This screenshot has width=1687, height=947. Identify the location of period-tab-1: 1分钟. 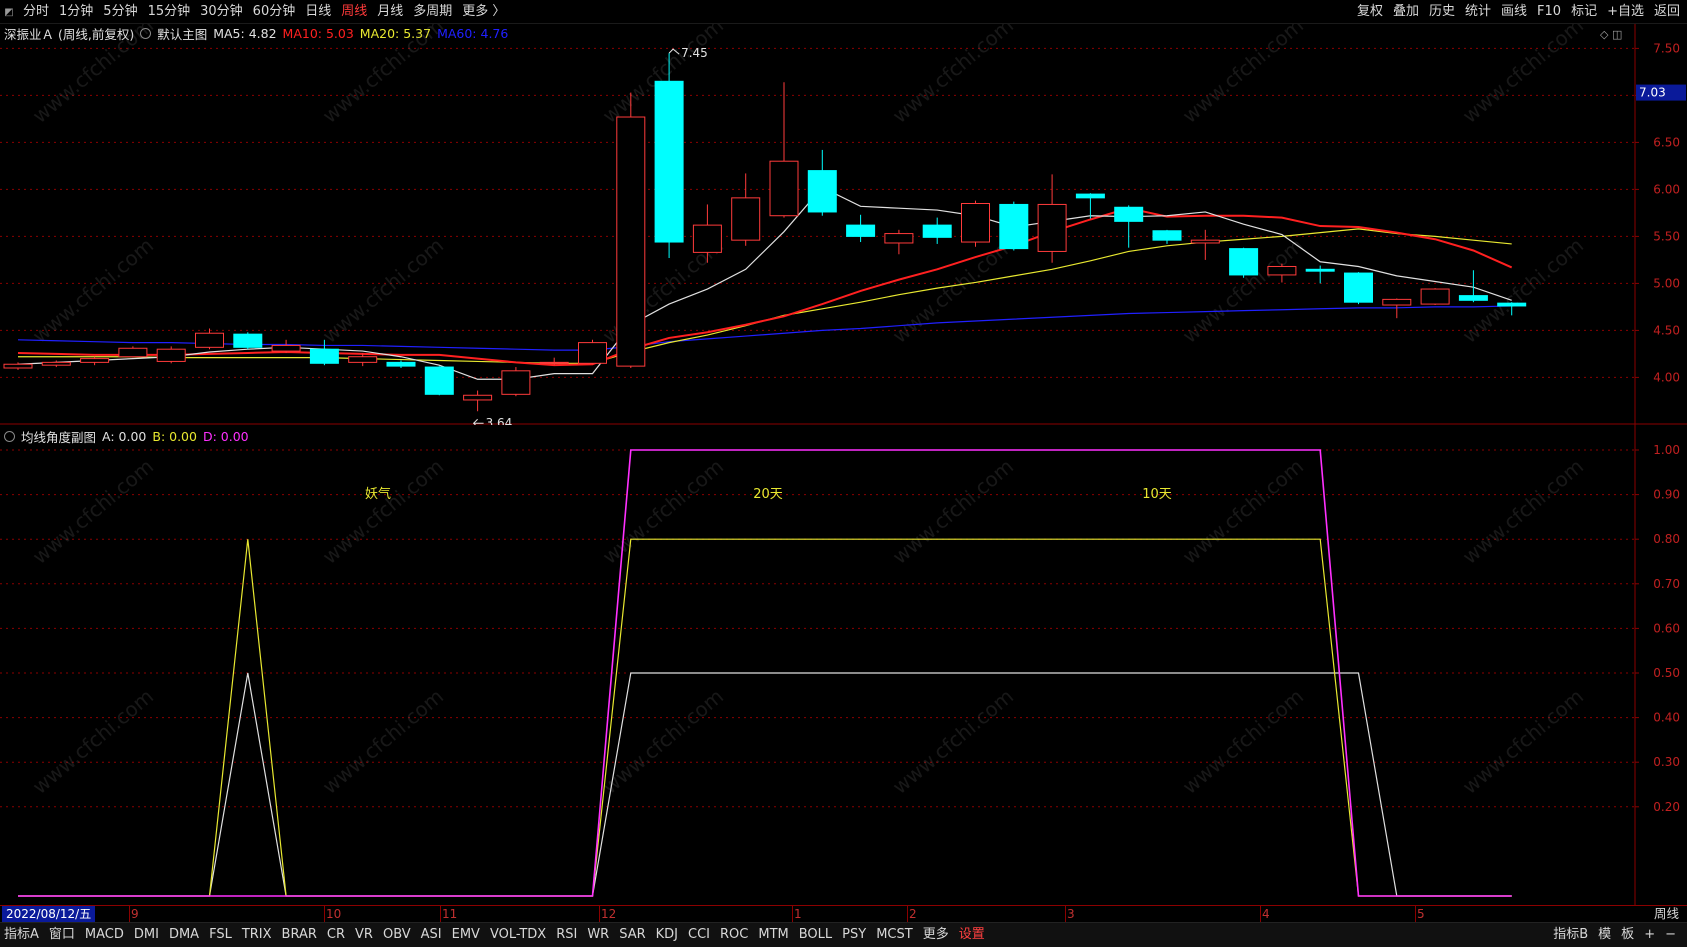
(76, 12).